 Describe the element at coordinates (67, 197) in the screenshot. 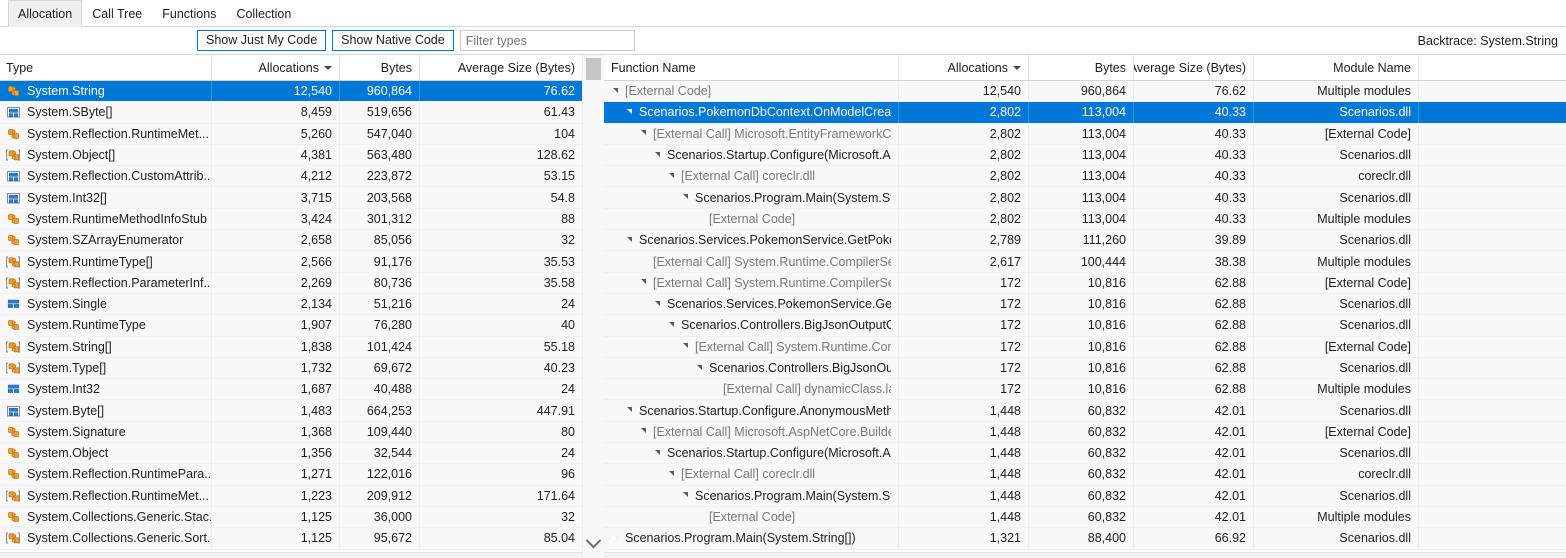

I see `type-name: System.Int32[]` at that location.